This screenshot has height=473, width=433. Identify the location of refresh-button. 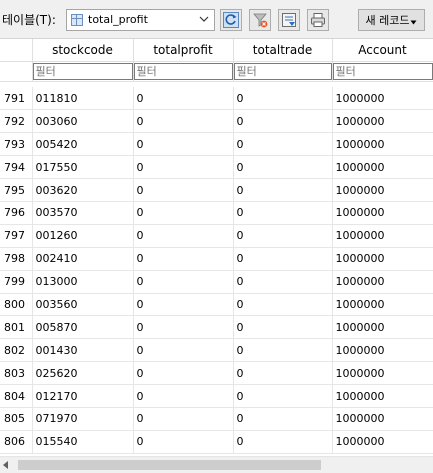
(231, 20).